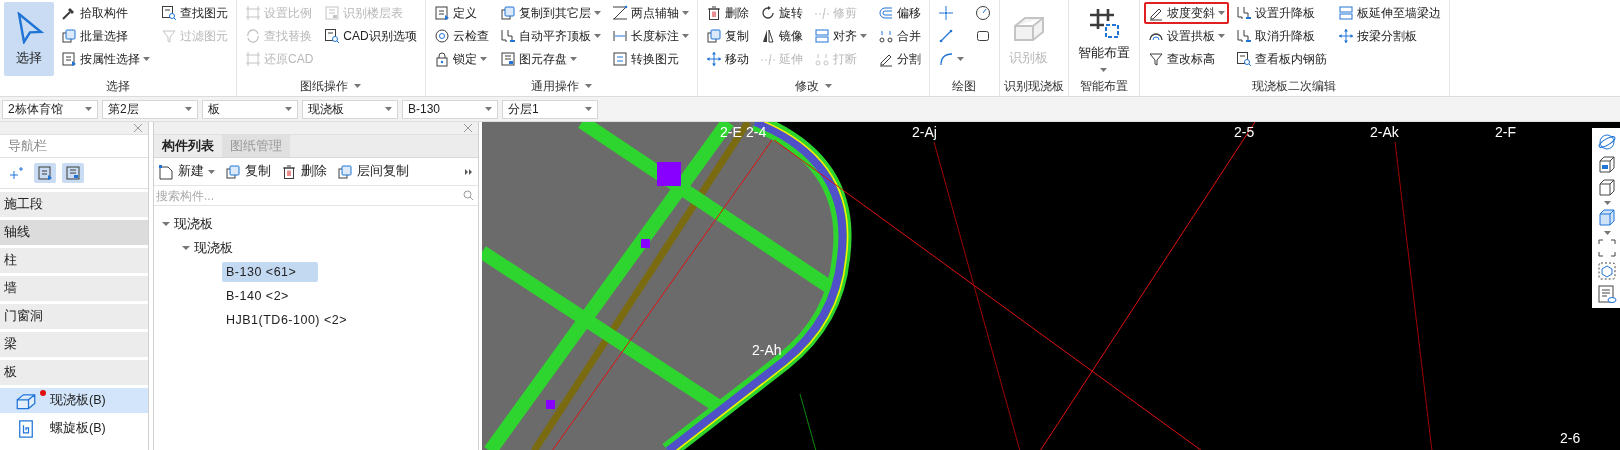 Image resolution: width=1620 pixels, height=450 pixels. I want to click on nav-category: 施工段, so click(74, 204).